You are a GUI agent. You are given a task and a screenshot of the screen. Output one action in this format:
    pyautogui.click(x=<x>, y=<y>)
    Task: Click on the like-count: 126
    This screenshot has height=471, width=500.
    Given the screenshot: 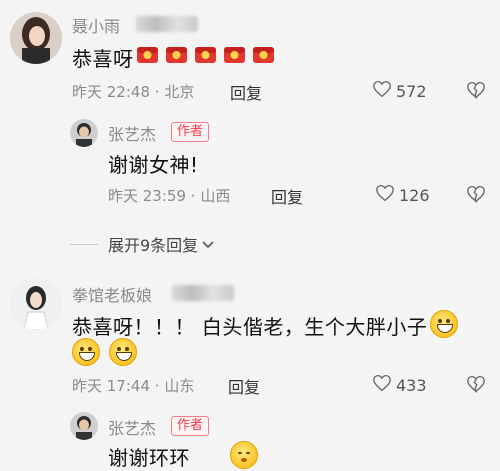 What is the action you would take?
    pyautogui.click(x=414, y=195)
    